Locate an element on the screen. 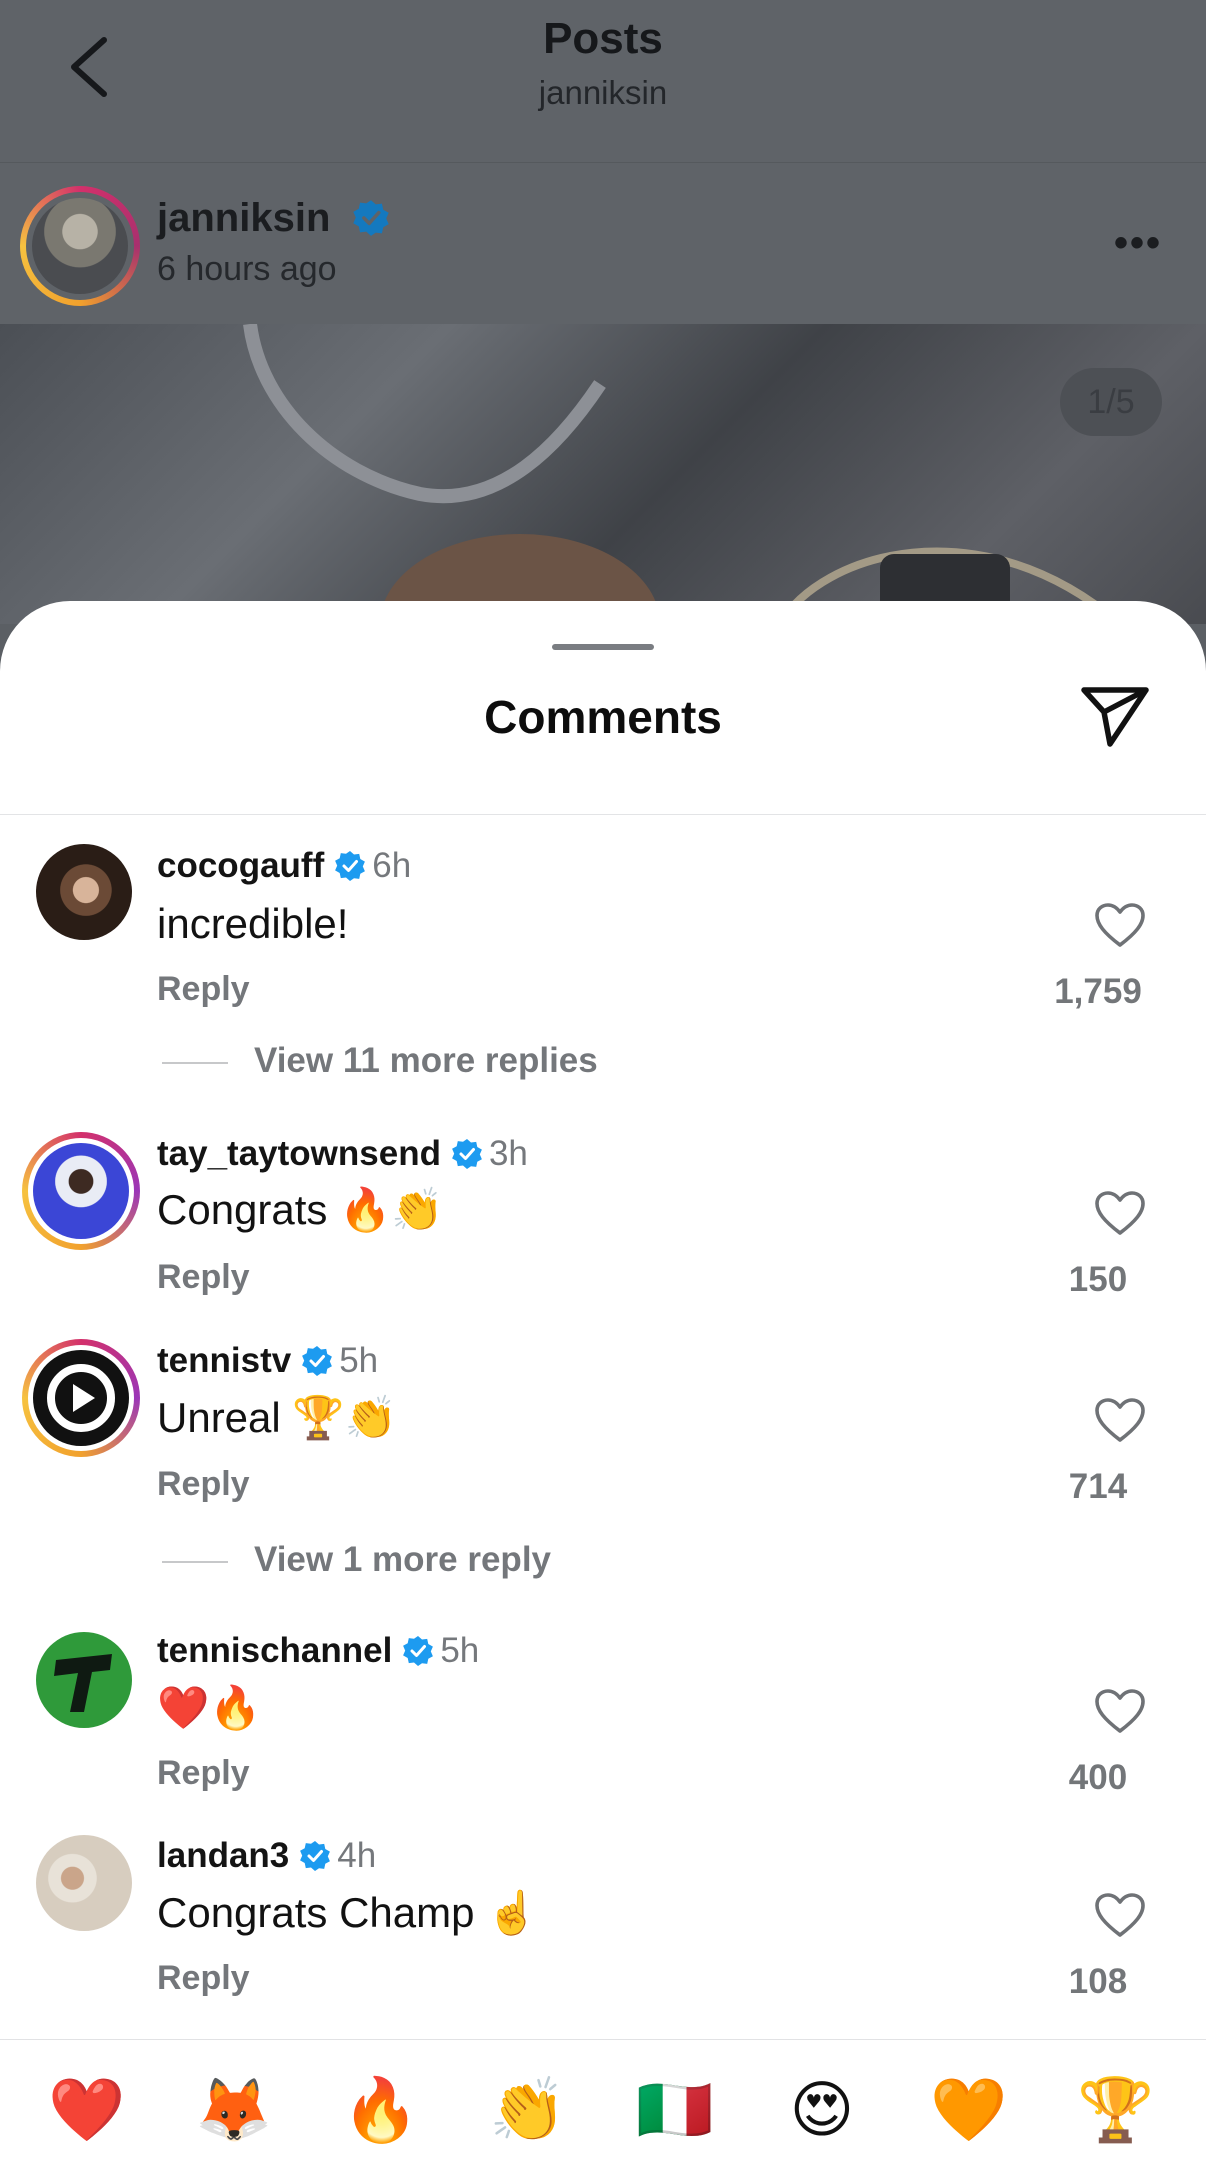  avatar-landan3 is located at coordinates (84, 1883).